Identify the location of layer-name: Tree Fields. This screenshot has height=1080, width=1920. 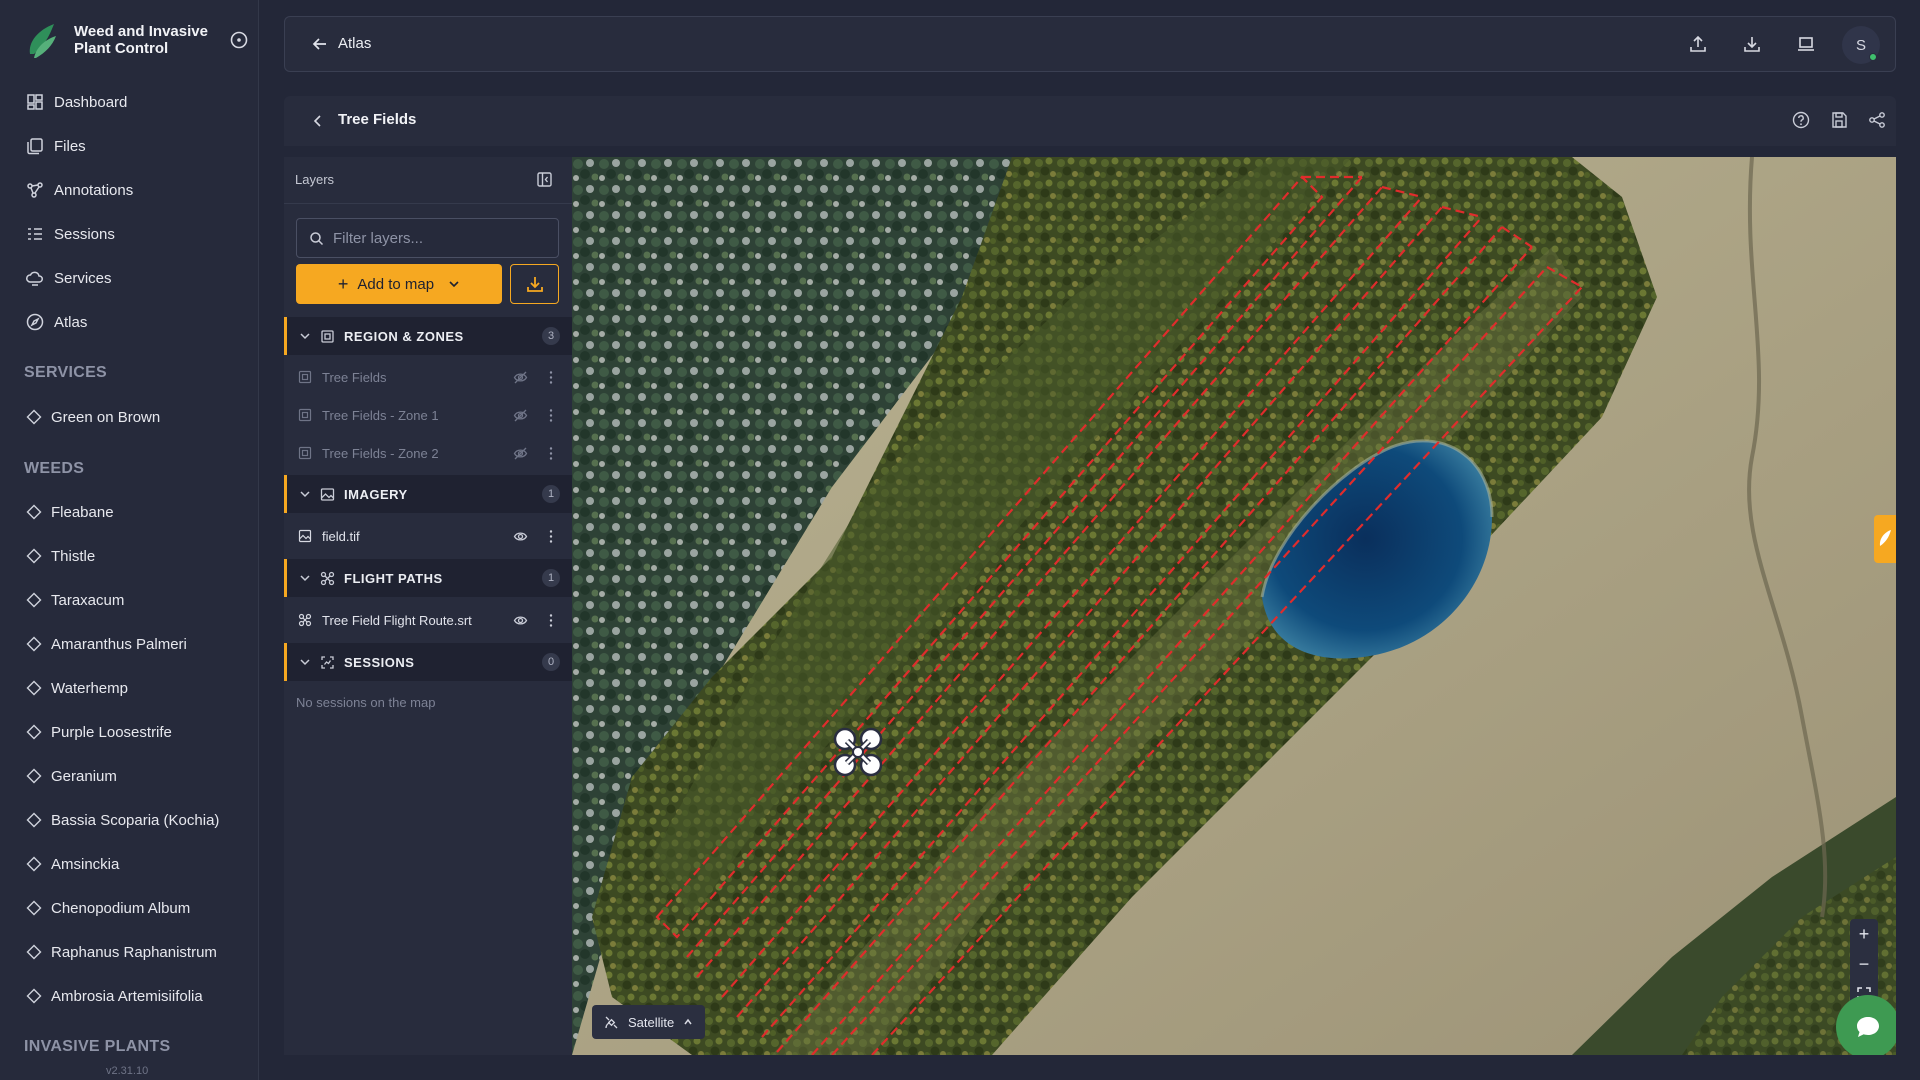
(354, 377).